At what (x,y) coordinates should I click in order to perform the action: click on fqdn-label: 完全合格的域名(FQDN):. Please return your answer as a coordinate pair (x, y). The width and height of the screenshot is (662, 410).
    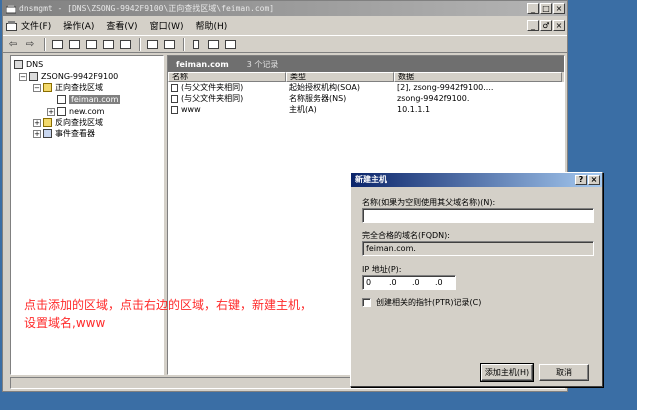
    Looking at the image, I should click on (406, 235).